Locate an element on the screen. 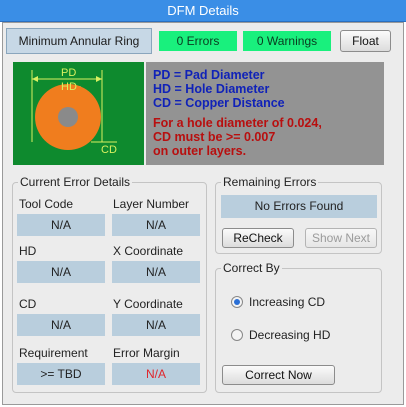  annular-ring-diagram: PD HD CD is located at coordinates (78, 113).